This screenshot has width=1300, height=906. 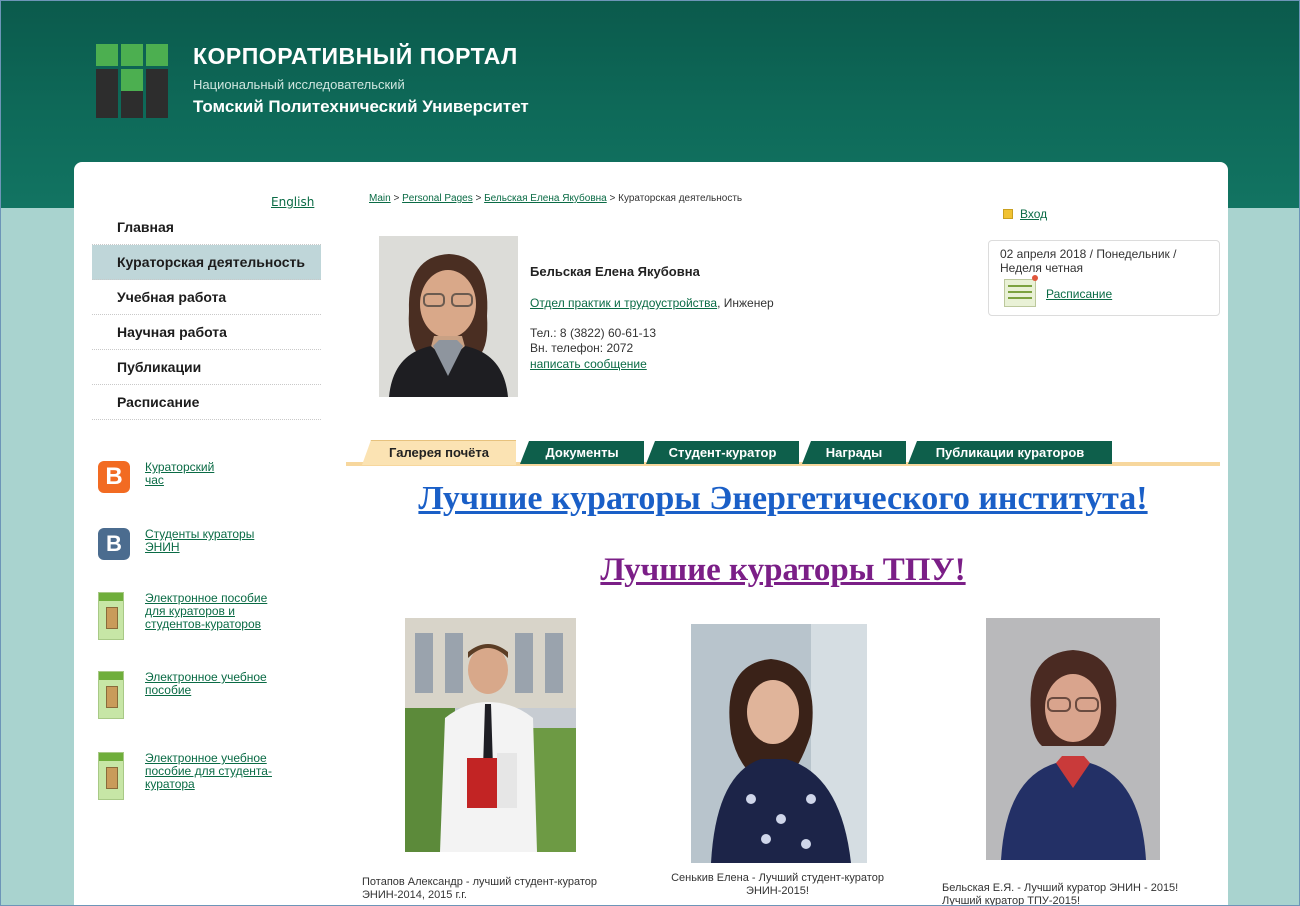 What do you see at coordinates (1008, 214) in the screenshot?
I see `login-icon` at bounding box center [1008, 214].